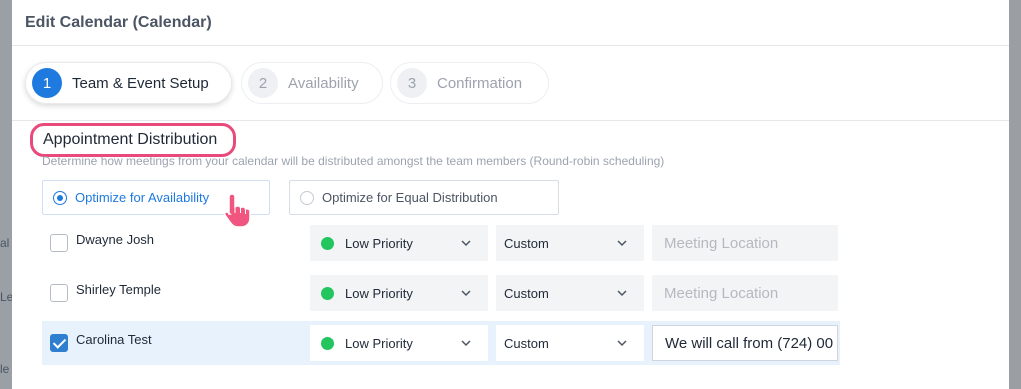 The height and width of the screenshot is (389, 1021). Describe the element at coordinates (263, 83) in the screenshot. I see `step-number: 2` at that location.